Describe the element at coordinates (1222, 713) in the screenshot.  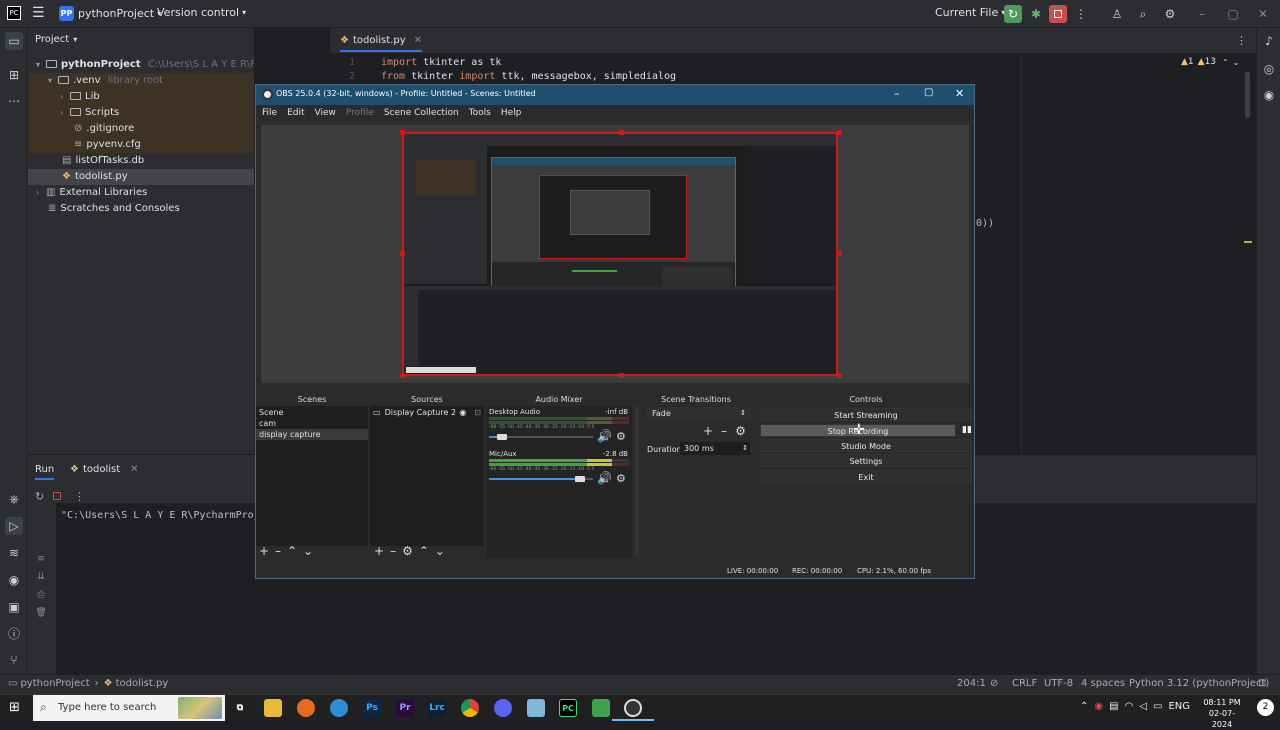
I see `clock: 08:11 PM 02-07-2024` at that location.